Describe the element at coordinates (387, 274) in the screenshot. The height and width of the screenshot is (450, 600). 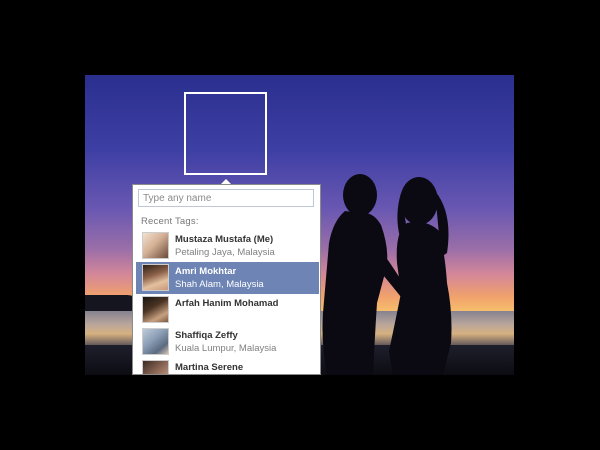
I see `couple-silhouette` at that location.